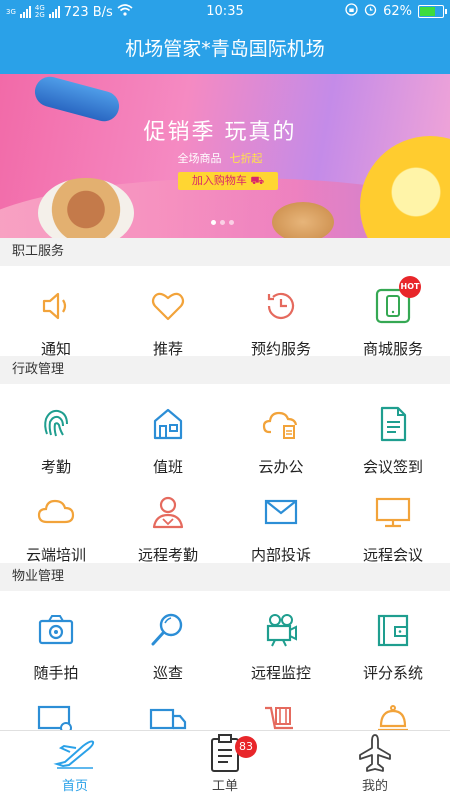 The height and width of the screenshot is (801, 450). I want to click on grid-item-delivery, so click(168, 715).